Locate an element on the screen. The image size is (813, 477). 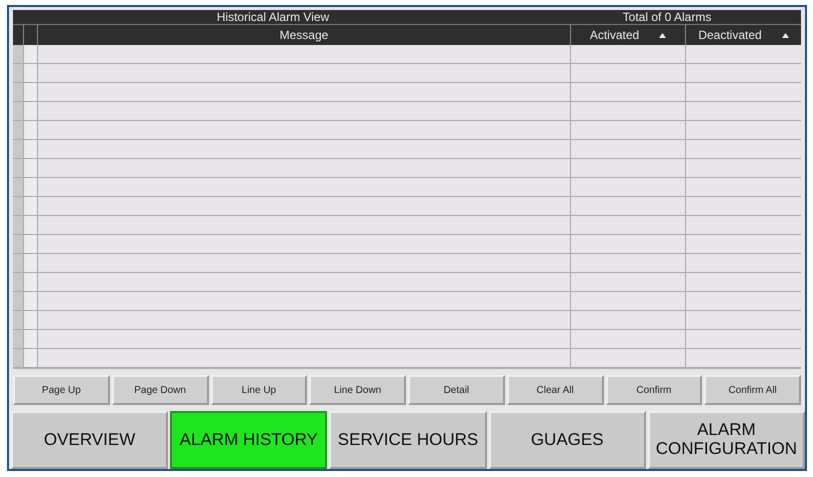
nav-button: ALARM CONFIGURATION is located at coordinates (726, 440).